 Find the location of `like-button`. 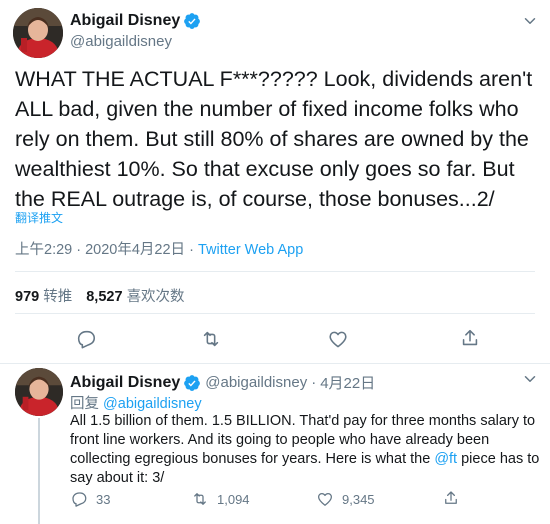

like-button is located at coordinates (338, 339).